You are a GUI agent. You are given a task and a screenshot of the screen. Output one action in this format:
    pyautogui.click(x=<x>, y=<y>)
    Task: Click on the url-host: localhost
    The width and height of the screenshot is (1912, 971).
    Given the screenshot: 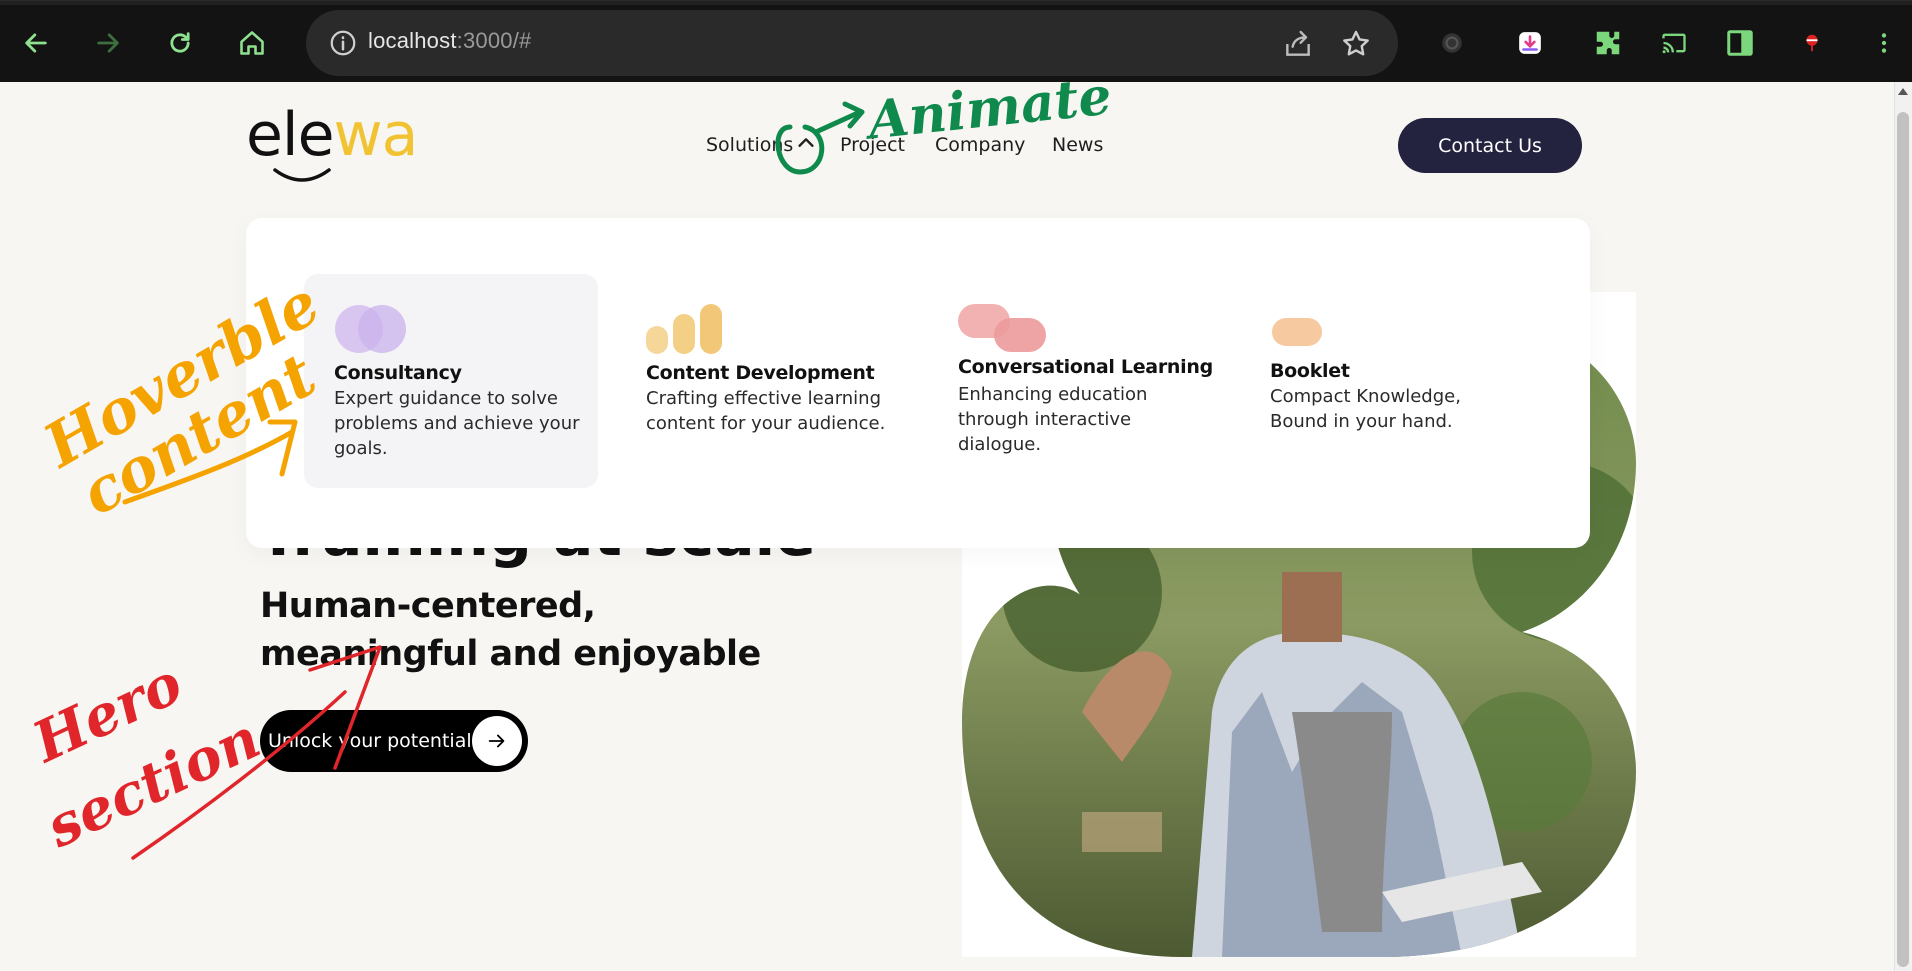 What is the action you would take?
    pyautogui.click(x=412, y=40)
    